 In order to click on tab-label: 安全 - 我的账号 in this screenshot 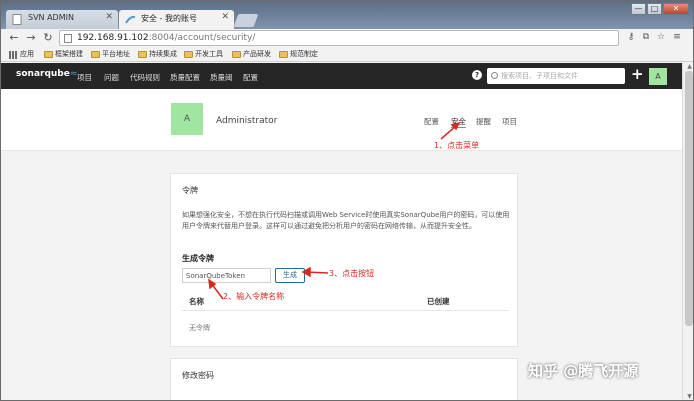, I will do `click(169, 18)`.